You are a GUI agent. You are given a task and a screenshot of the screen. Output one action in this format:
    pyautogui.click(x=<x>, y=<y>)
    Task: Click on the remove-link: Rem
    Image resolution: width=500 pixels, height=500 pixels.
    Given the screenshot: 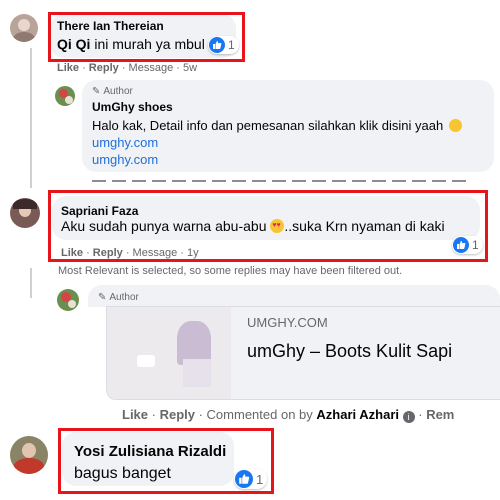 What is the action you would take?
    pyautogui.click(x=440, y=414)
    